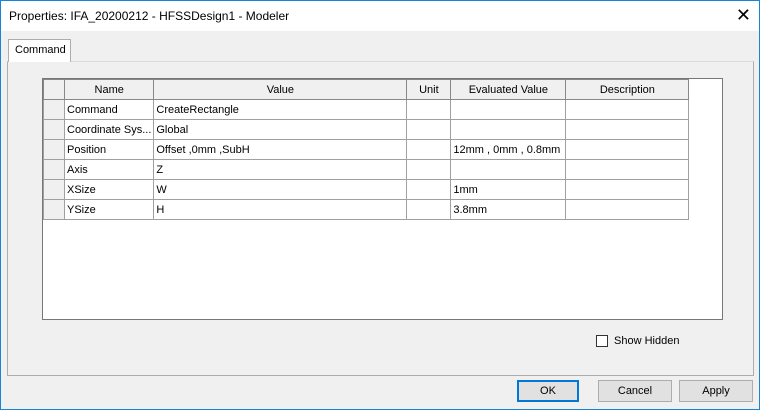  What do you see at coordinates (280, 149) in the screenshot?
I see `cell-value: Offset ,0mm ,SubH` at bounding box center [280, 149].